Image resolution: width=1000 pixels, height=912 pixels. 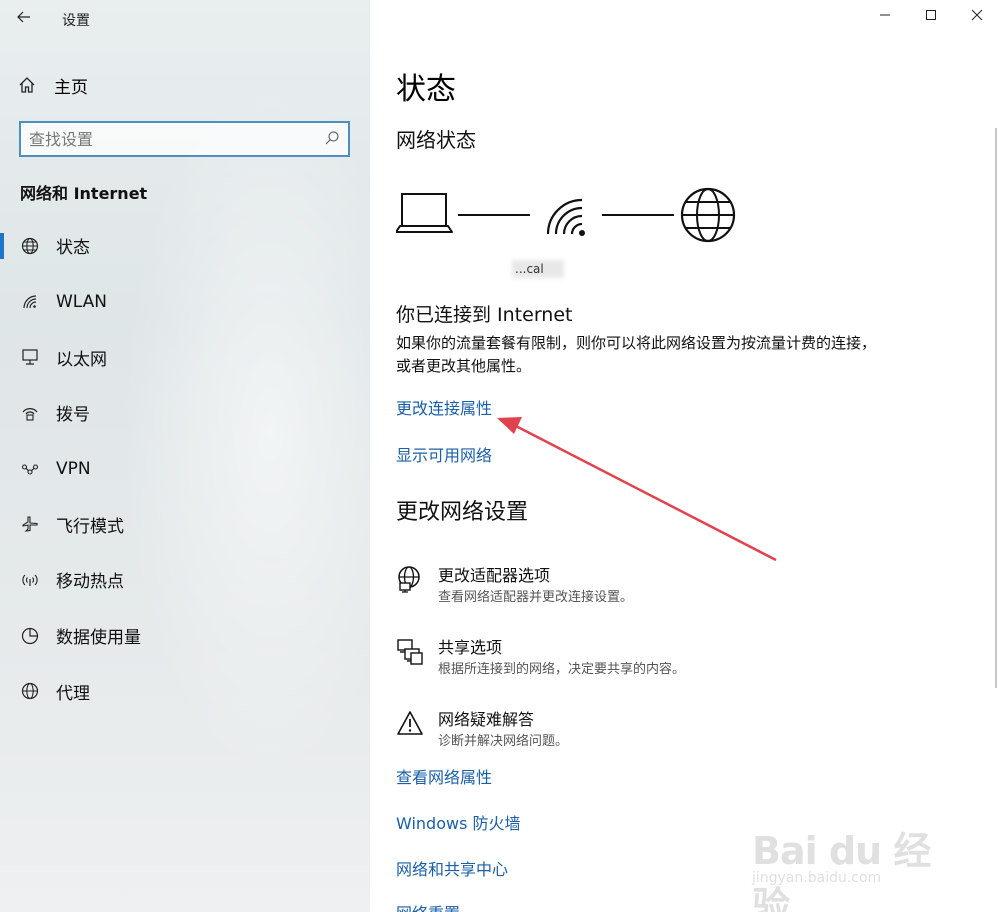 What do you see at coordinates (185, 246) in the screenshot?
I see `sidebar-item-status: 状态` at bounding box center [185, 246].